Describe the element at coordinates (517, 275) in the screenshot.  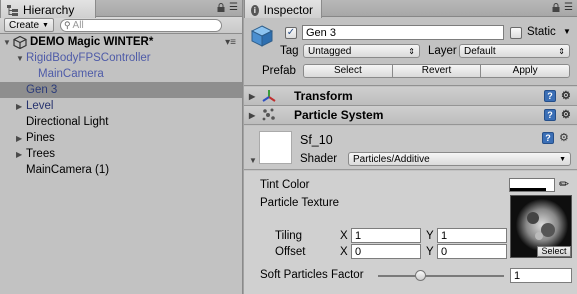
I see `soft-particles-value: 1` at that location.